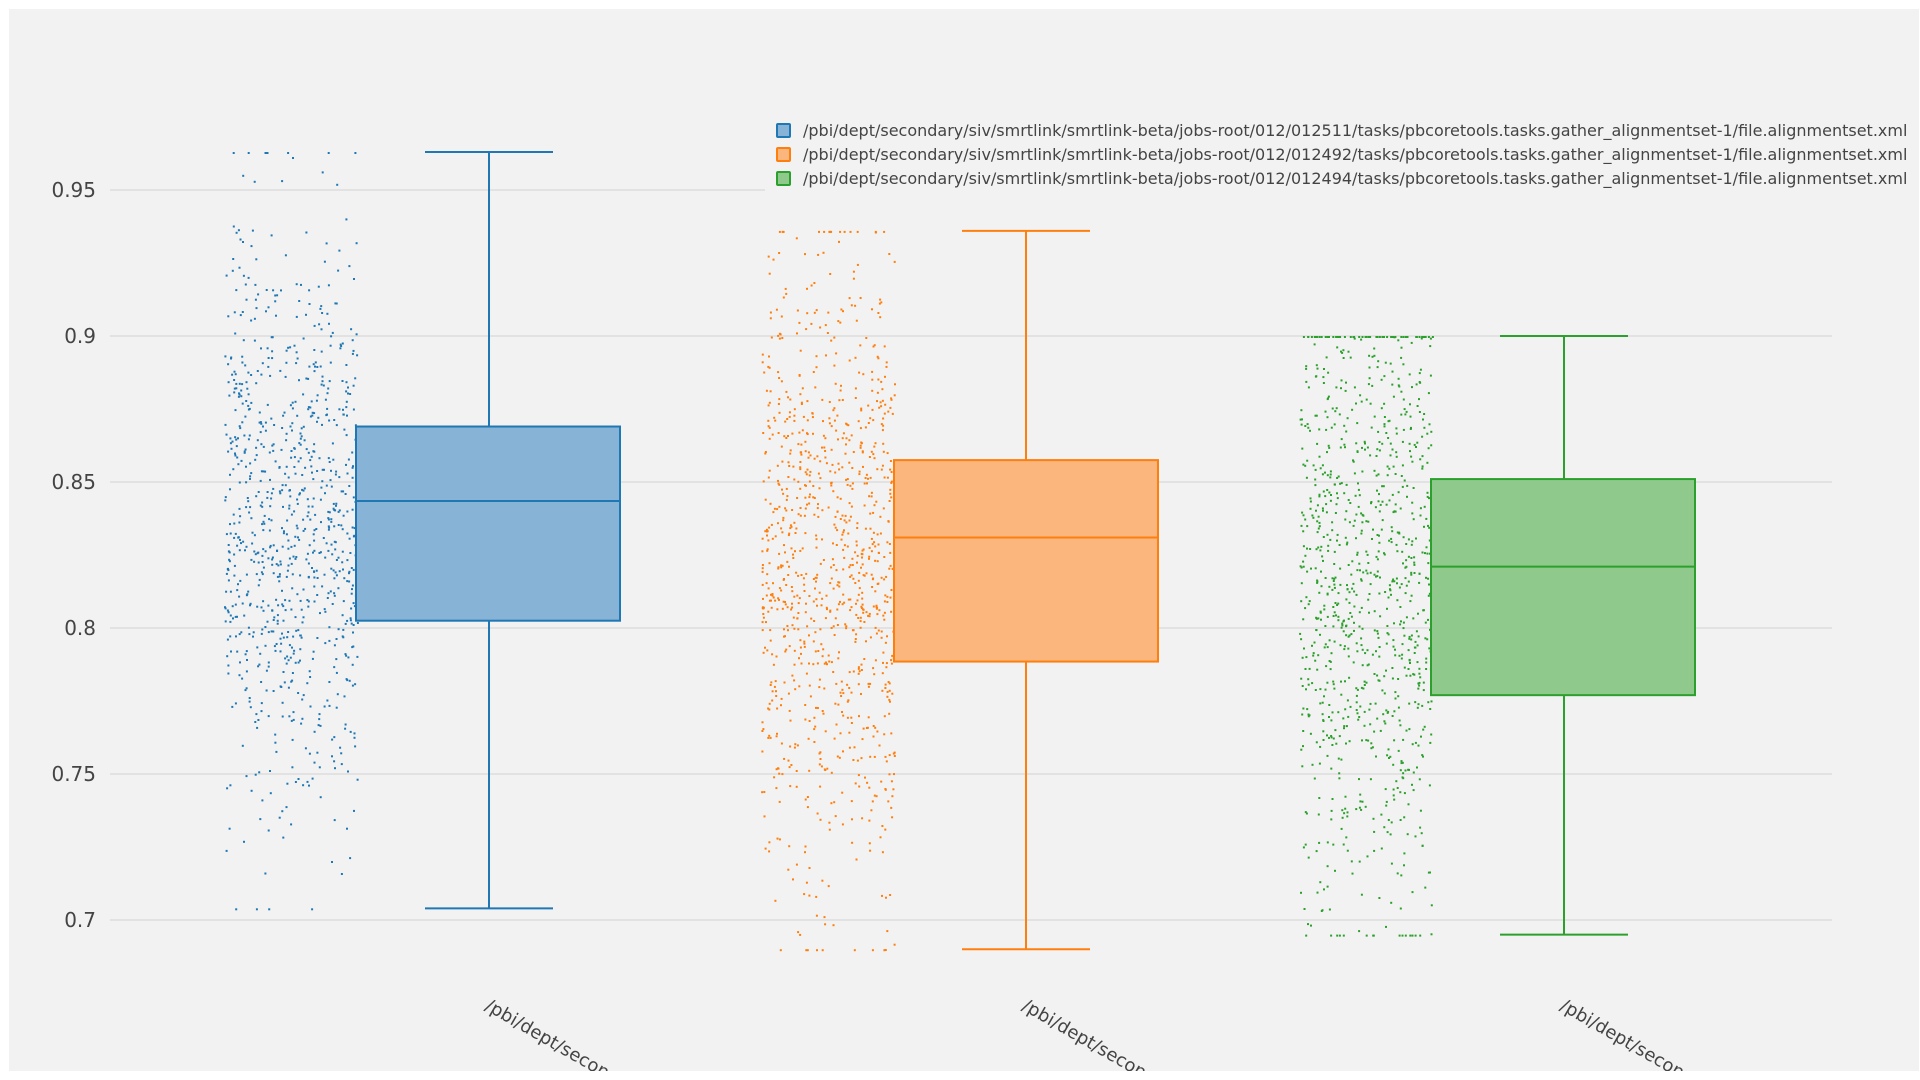  I want to click on y-tick-label: 0.75, so click(73, 774).